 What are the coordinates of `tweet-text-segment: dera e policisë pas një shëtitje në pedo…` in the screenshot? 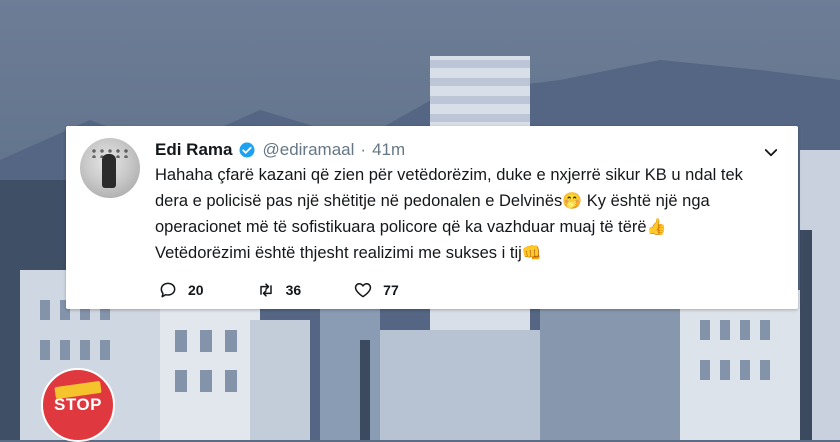 It's located at (359, 201).